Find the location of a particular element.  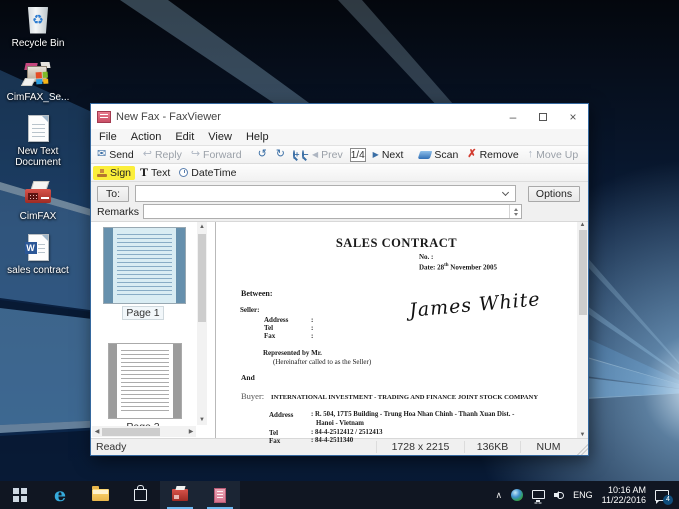

datetime-button: DateTime is located at coordinates (207, 173).